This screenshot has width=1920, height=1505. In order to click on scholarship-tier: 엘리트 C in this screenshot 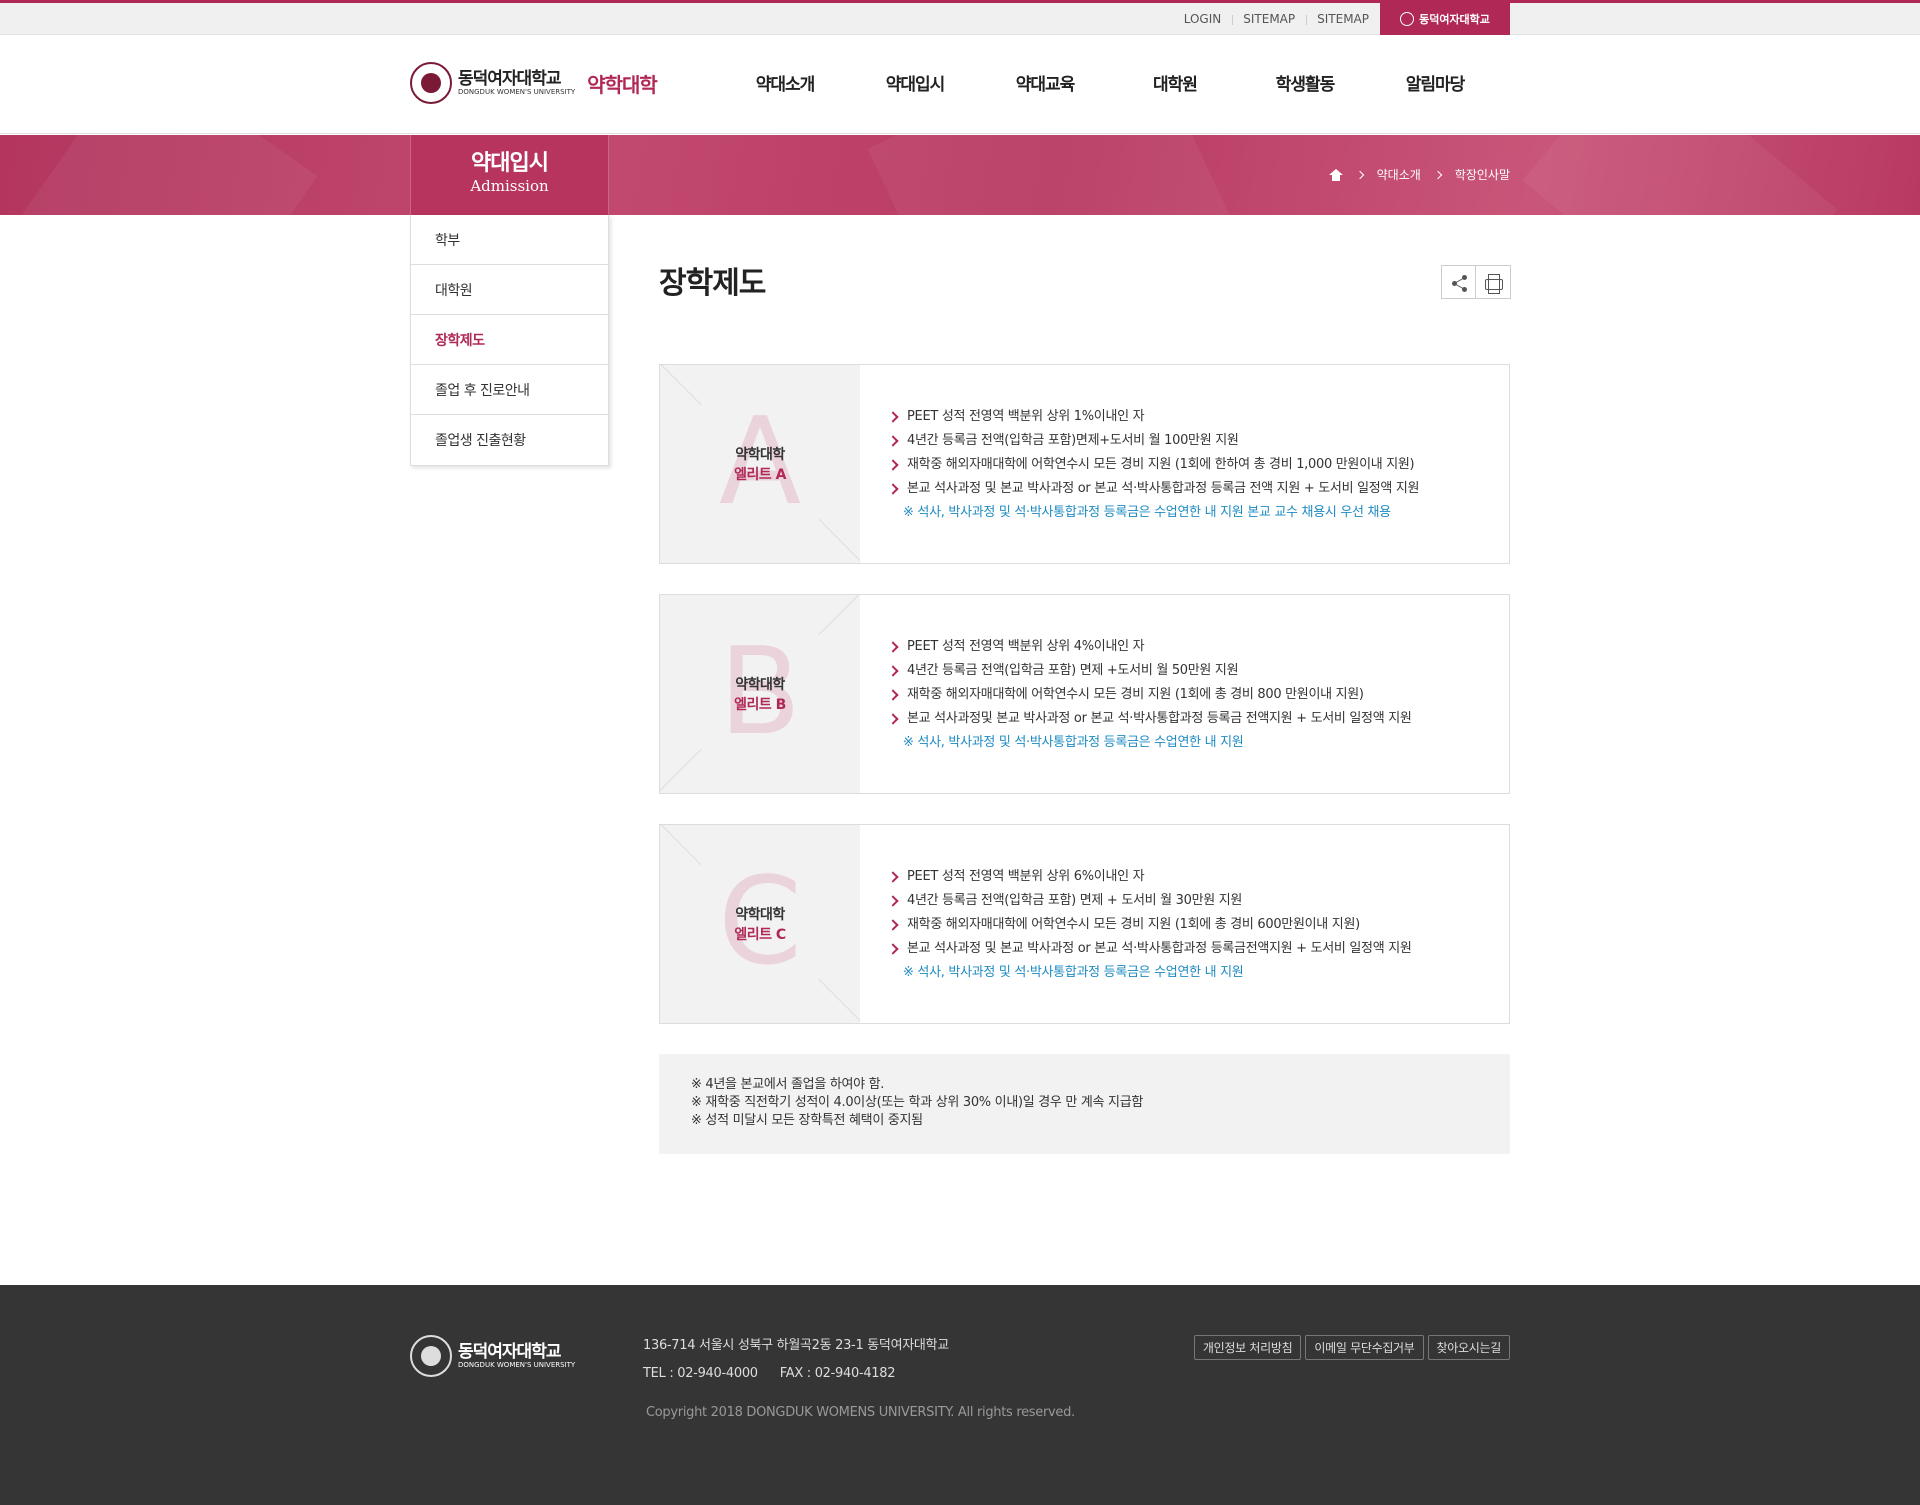, I will do `click(760, 935)`.